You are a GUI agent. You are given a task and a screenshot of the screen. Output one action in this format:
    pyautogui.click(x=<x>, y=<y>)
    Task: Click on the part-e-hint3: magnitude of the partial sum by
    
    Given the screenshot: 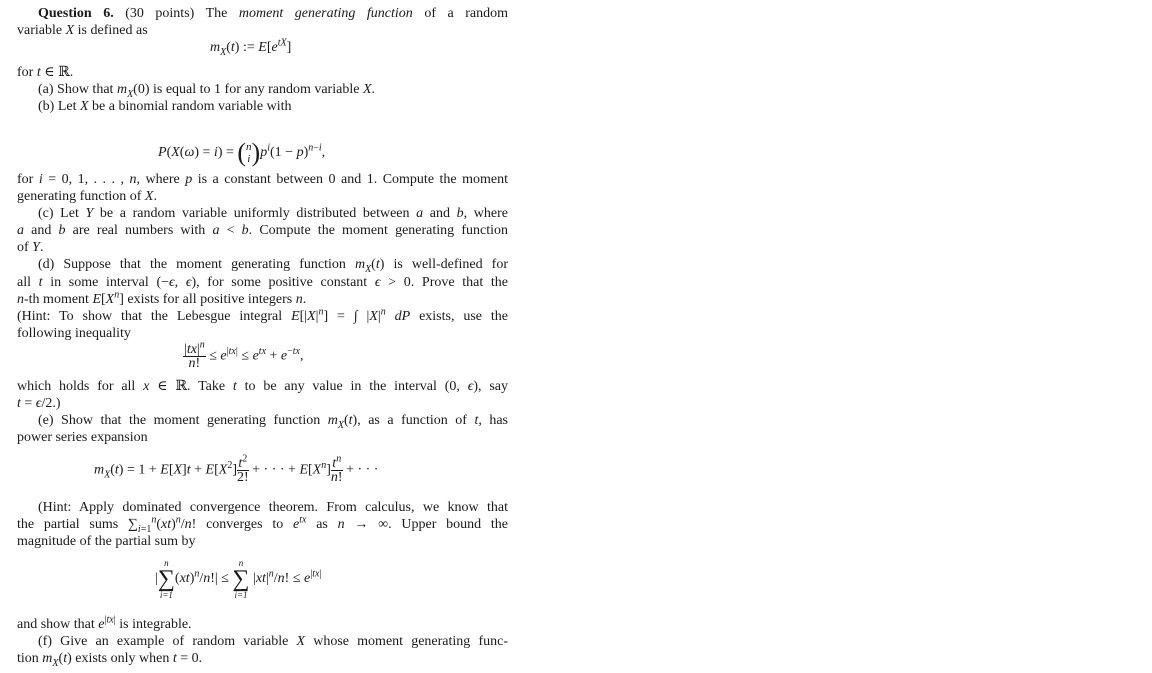 What is the action you would take?
    pyautogui.click(x=106, y=541)
    